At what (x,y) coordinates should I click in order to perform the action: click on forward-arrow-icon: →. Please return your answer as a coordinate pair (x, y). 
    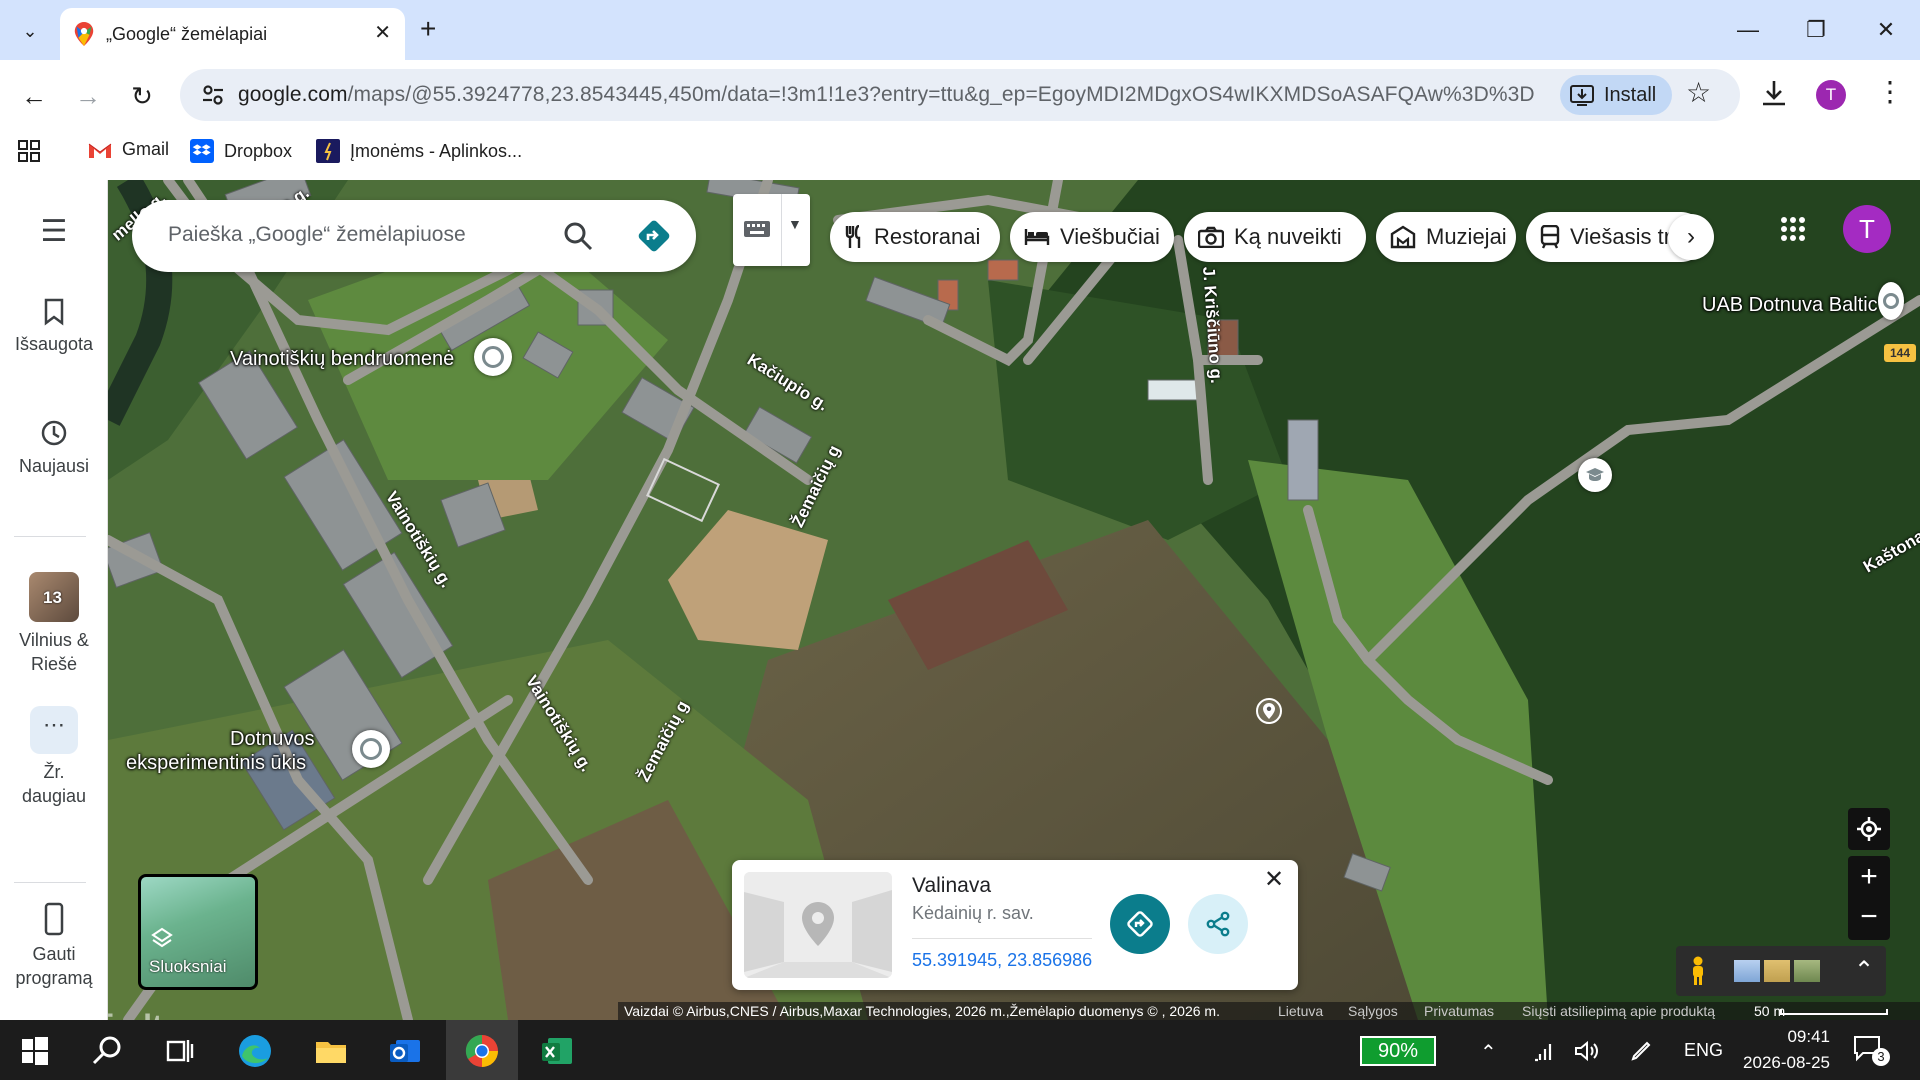
    Looking at the image, I should click on (88, 96).